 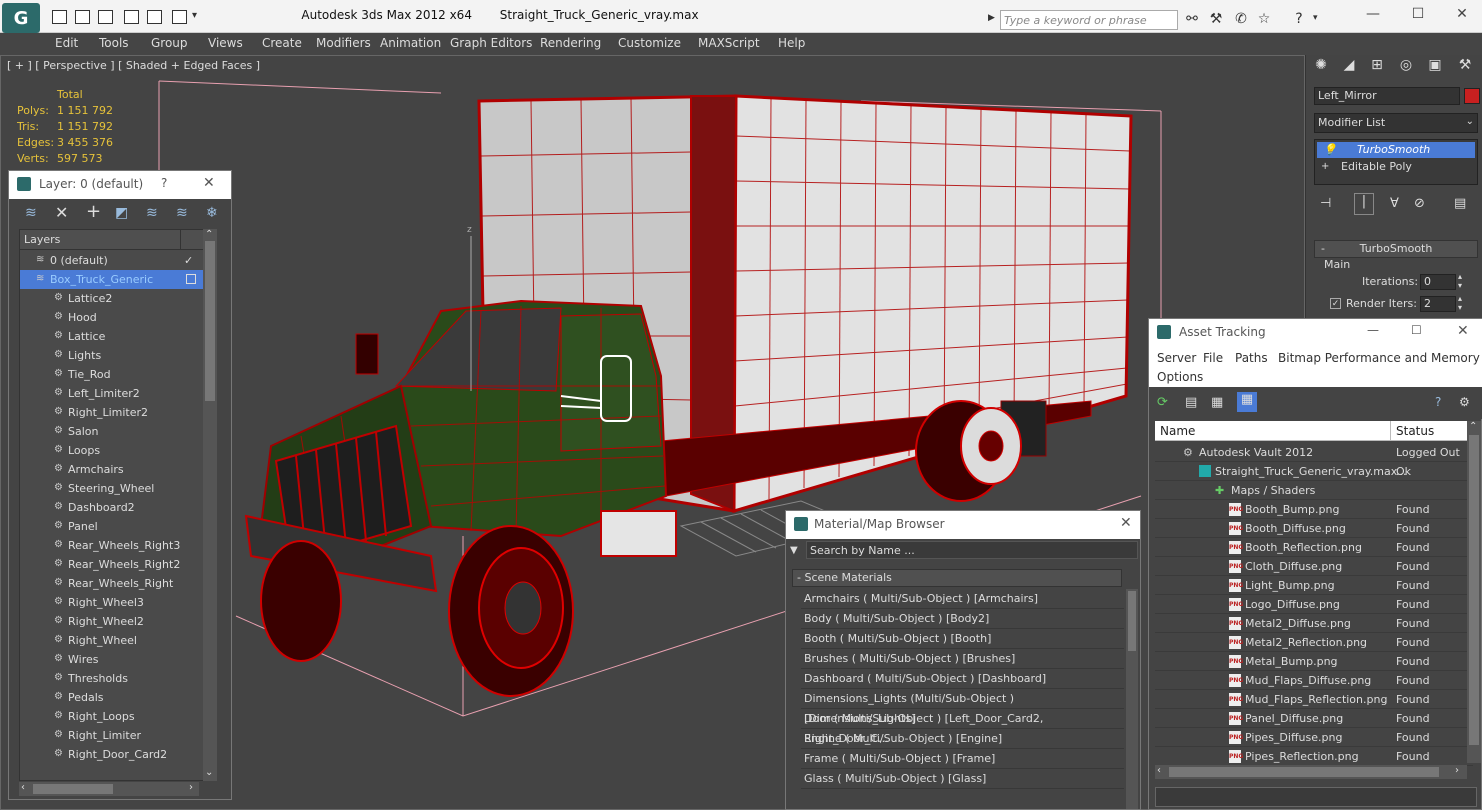 What do you see at coordinates (1314, 756) in the screenshot?
I see `asset-row: PNG Pipes_Reflection.png Found` at bounding box center [1314, 756].